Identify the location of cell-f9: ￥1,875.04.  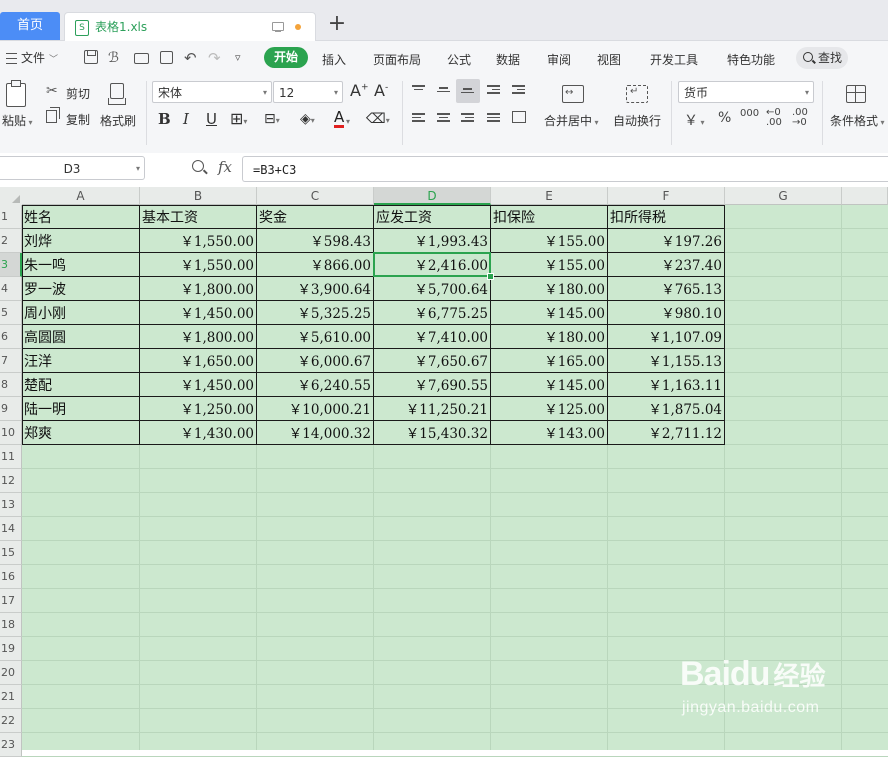
(666, 409).